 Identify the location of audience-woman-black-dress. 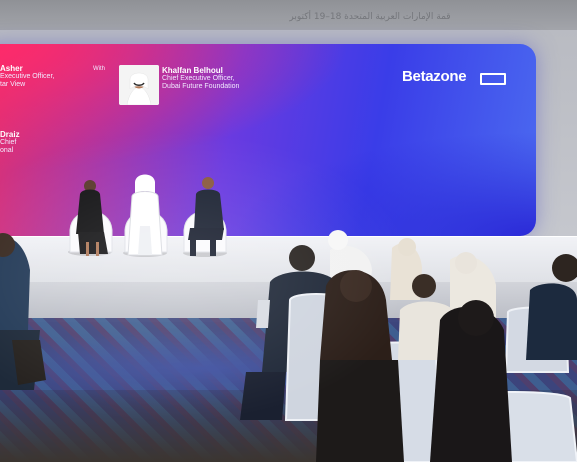
(471, 381).